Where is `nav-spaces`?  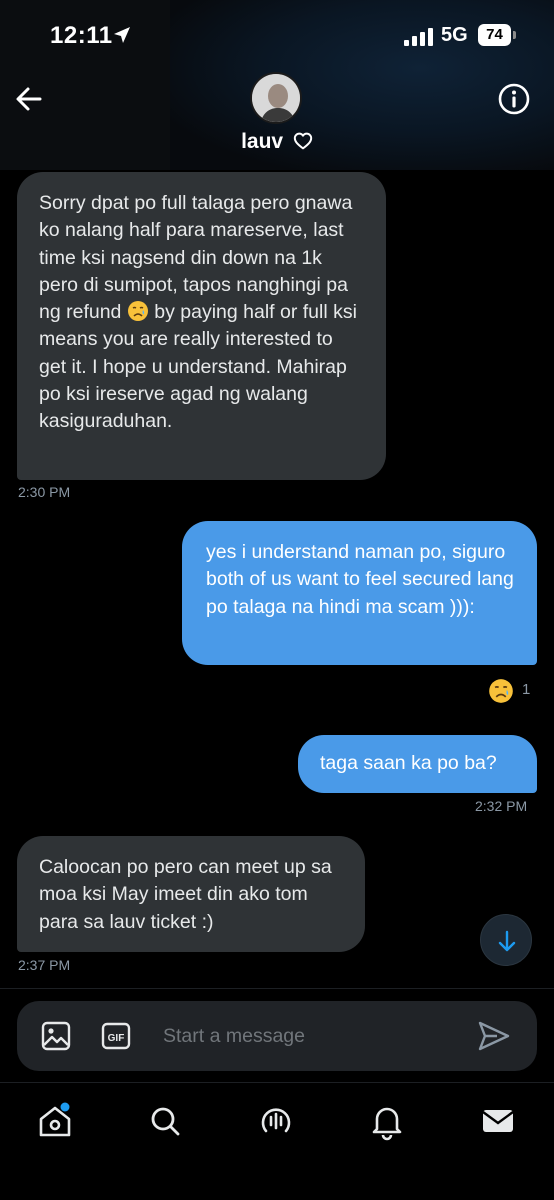
nav-spaces is located at coordinates (276, 1121).